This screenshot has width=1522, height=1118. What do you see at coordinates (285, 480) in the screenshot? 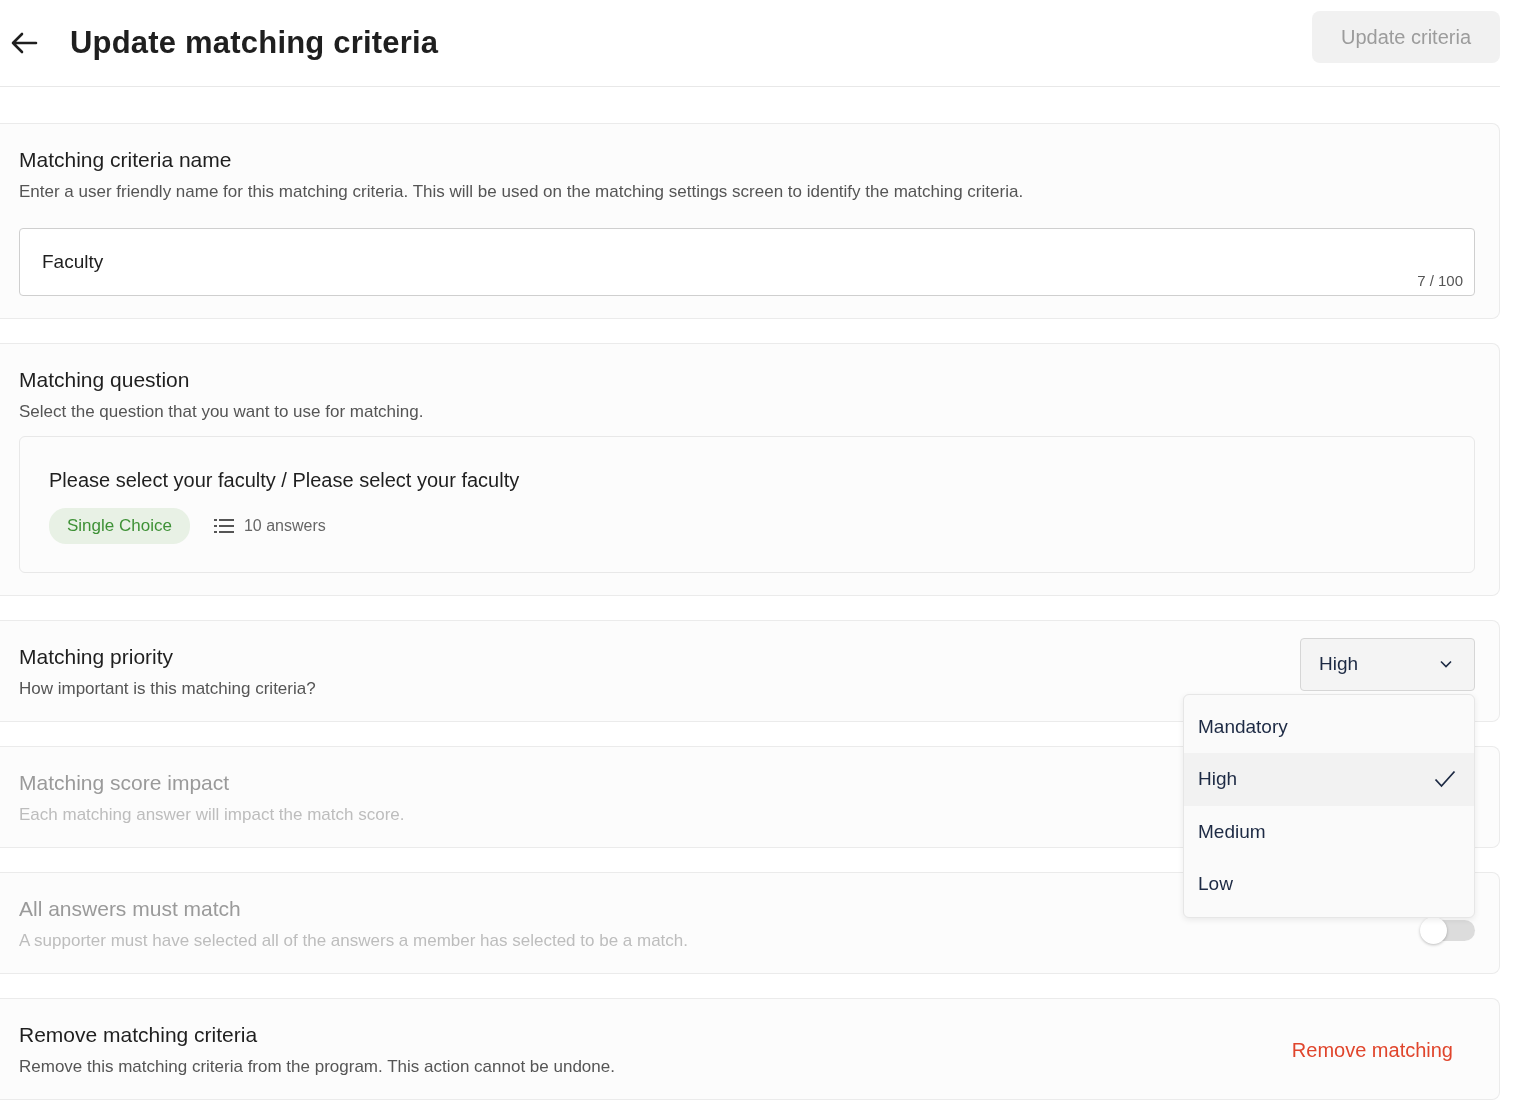
I see `question-text: Please select your faculty / Please select your faculty` at bounding box center [285, 480].